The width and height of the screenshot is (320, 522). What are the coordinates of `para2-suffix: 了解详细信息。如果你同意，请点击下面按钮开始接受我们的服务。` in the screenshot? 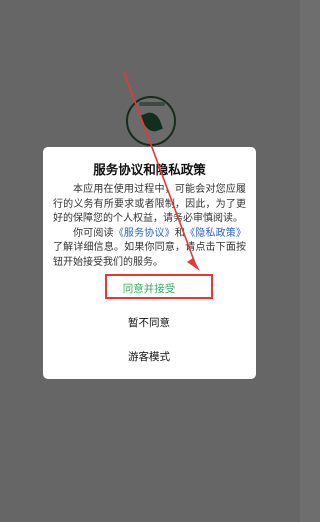 It's located at (149, 255).